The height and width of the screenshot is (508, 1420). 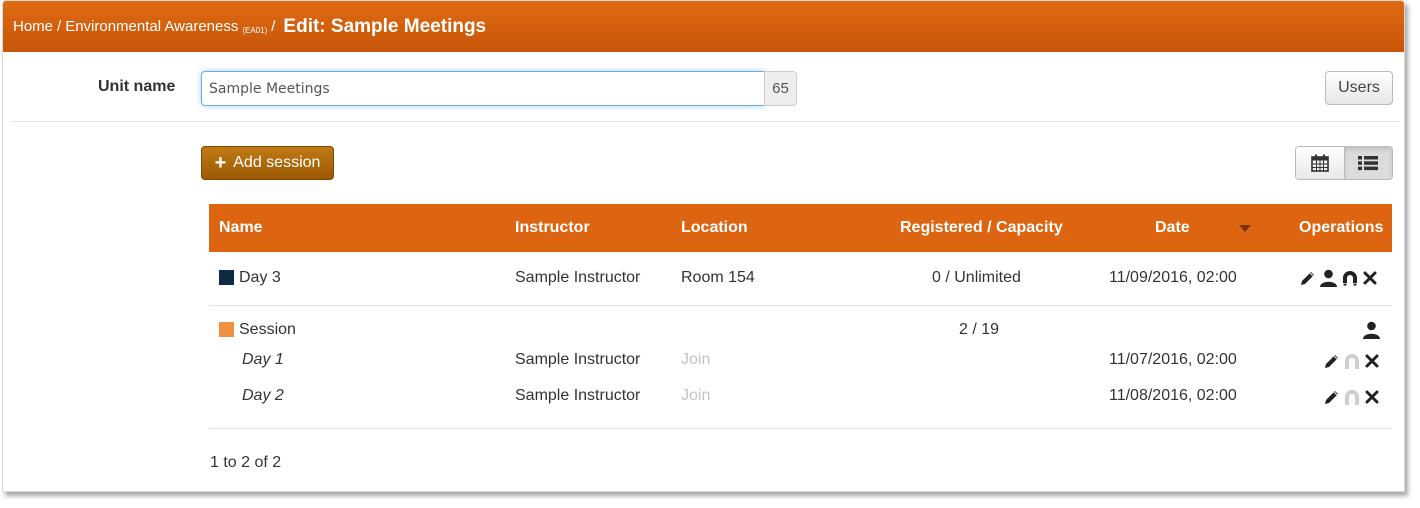 What do you see at coordinates (1173, 359) in the screenshot?
I see `meeting-date: 11/07/2016, 02:00` at bounding box center [1173, 359].